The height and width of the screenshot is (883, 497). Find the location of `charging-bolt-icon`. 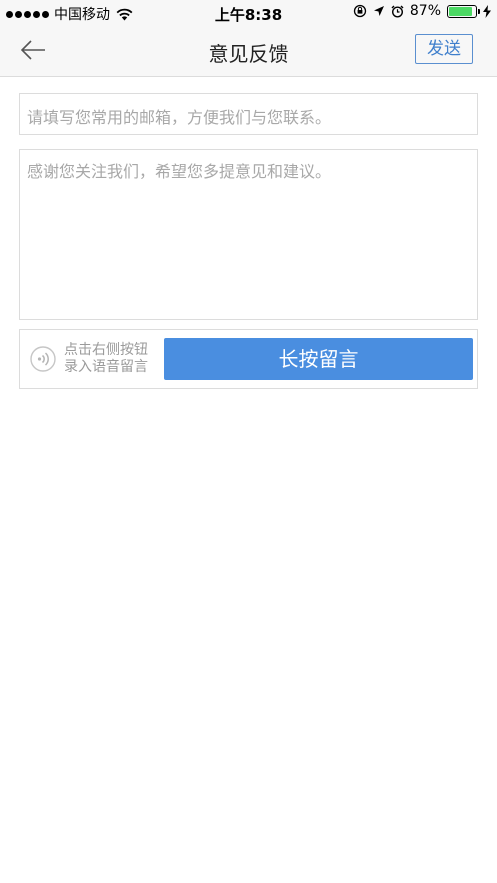

charging-bolt-icon is located at coordinates (487, 11).